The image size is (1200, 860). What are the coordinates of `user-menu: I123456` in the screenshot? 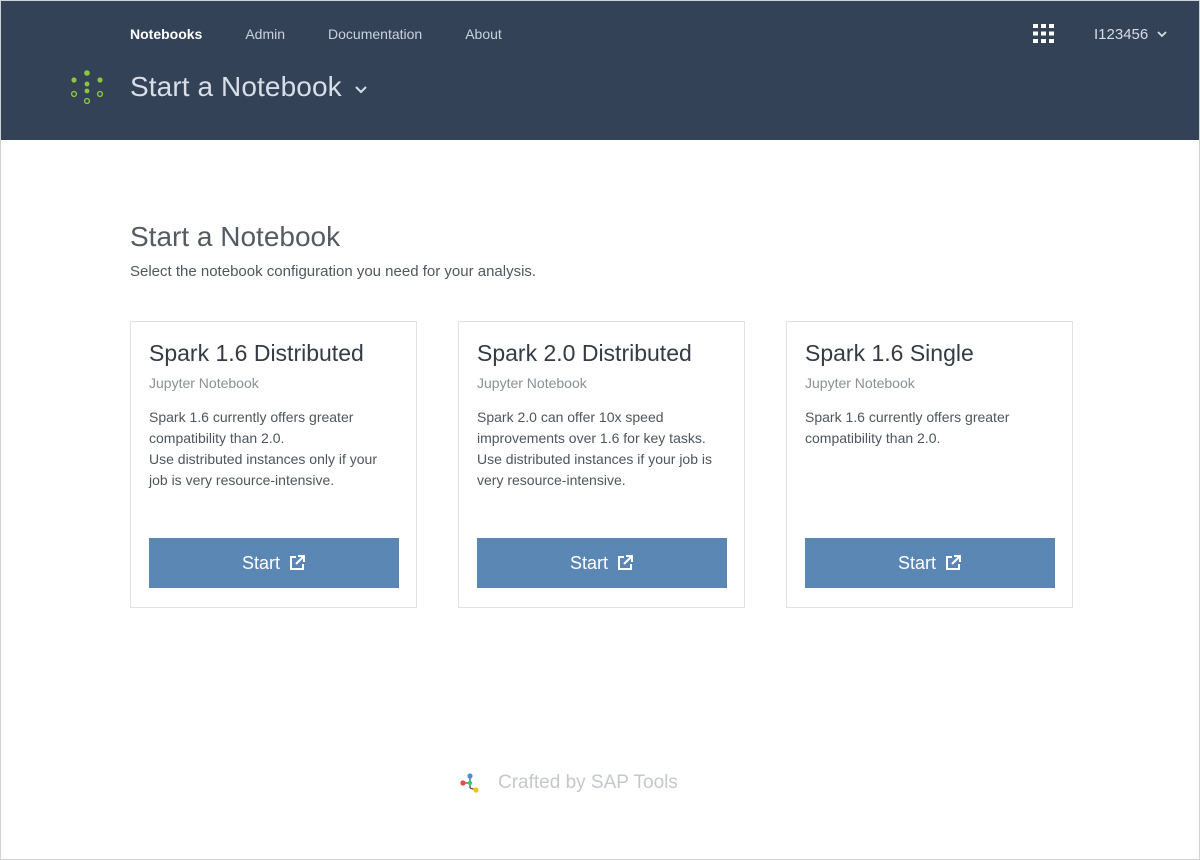 It's located at (1131, 34).